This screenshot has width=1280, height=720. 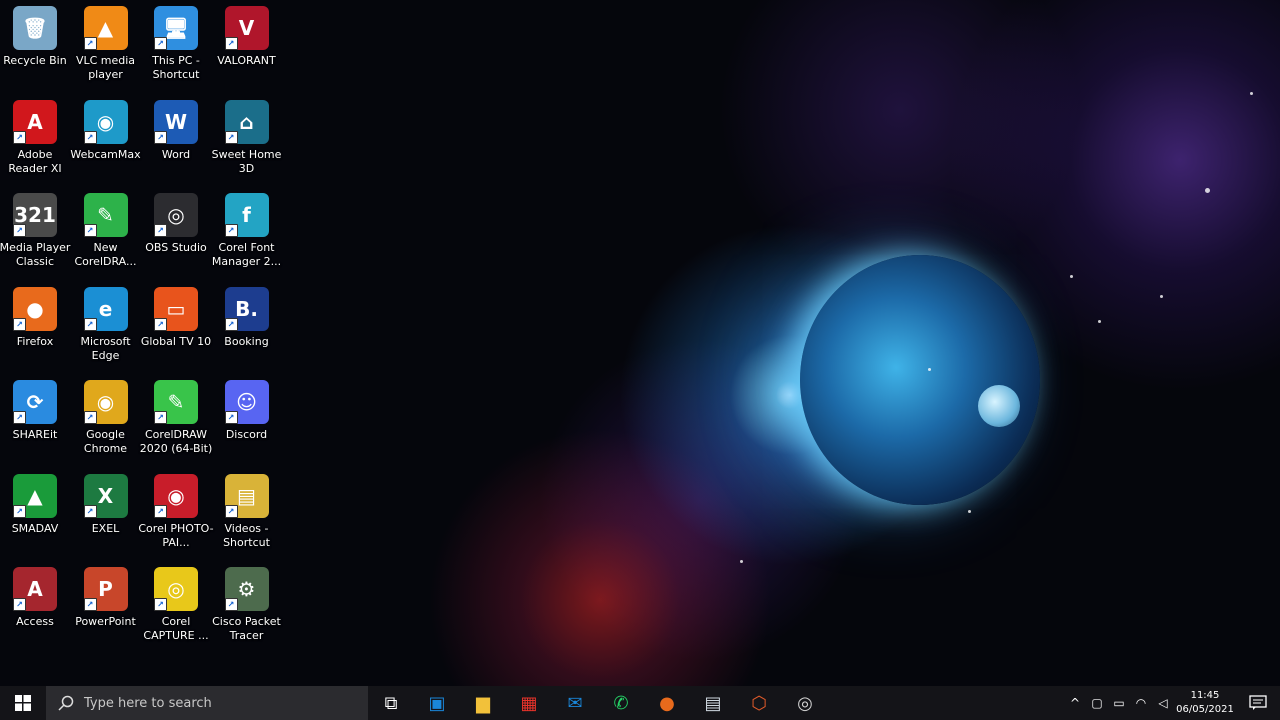 I want to click on desktop-icon: ▲ ↗ VLC media player, so click(x=106, y=41).